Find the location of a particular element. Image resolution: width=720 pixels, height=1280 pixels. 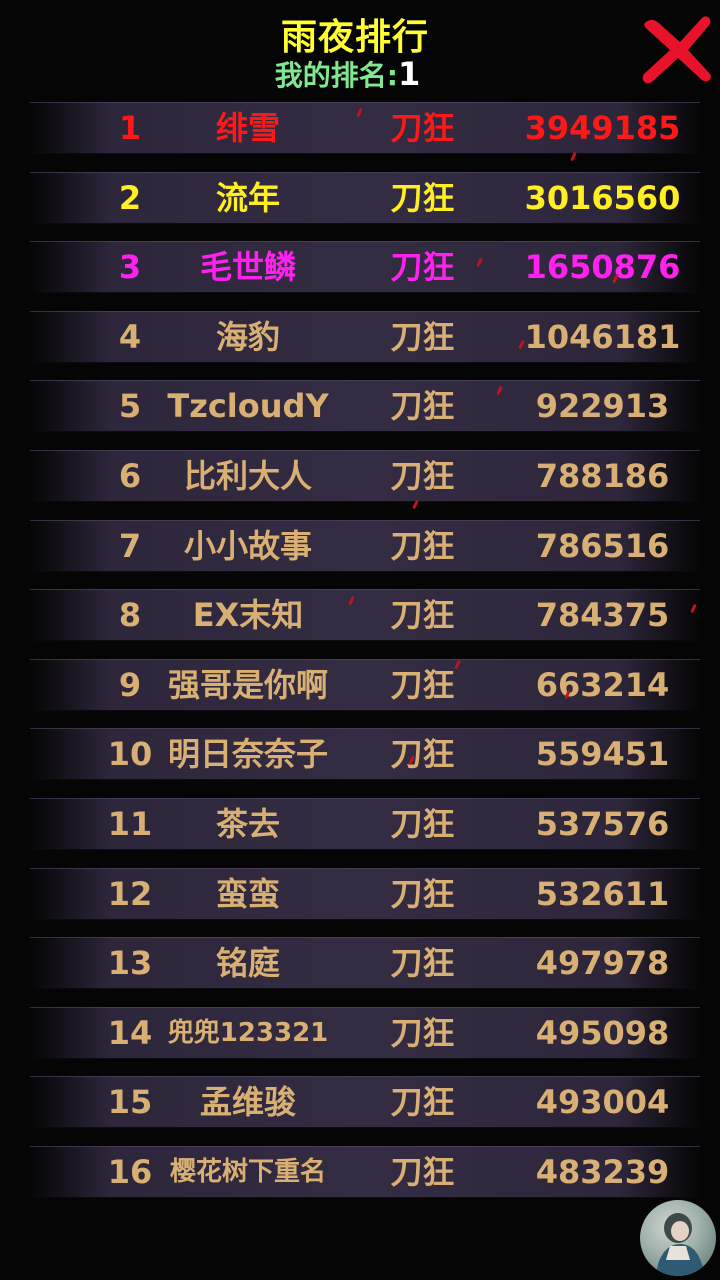

row-score: 537576 is located at coordinates (602, 823).